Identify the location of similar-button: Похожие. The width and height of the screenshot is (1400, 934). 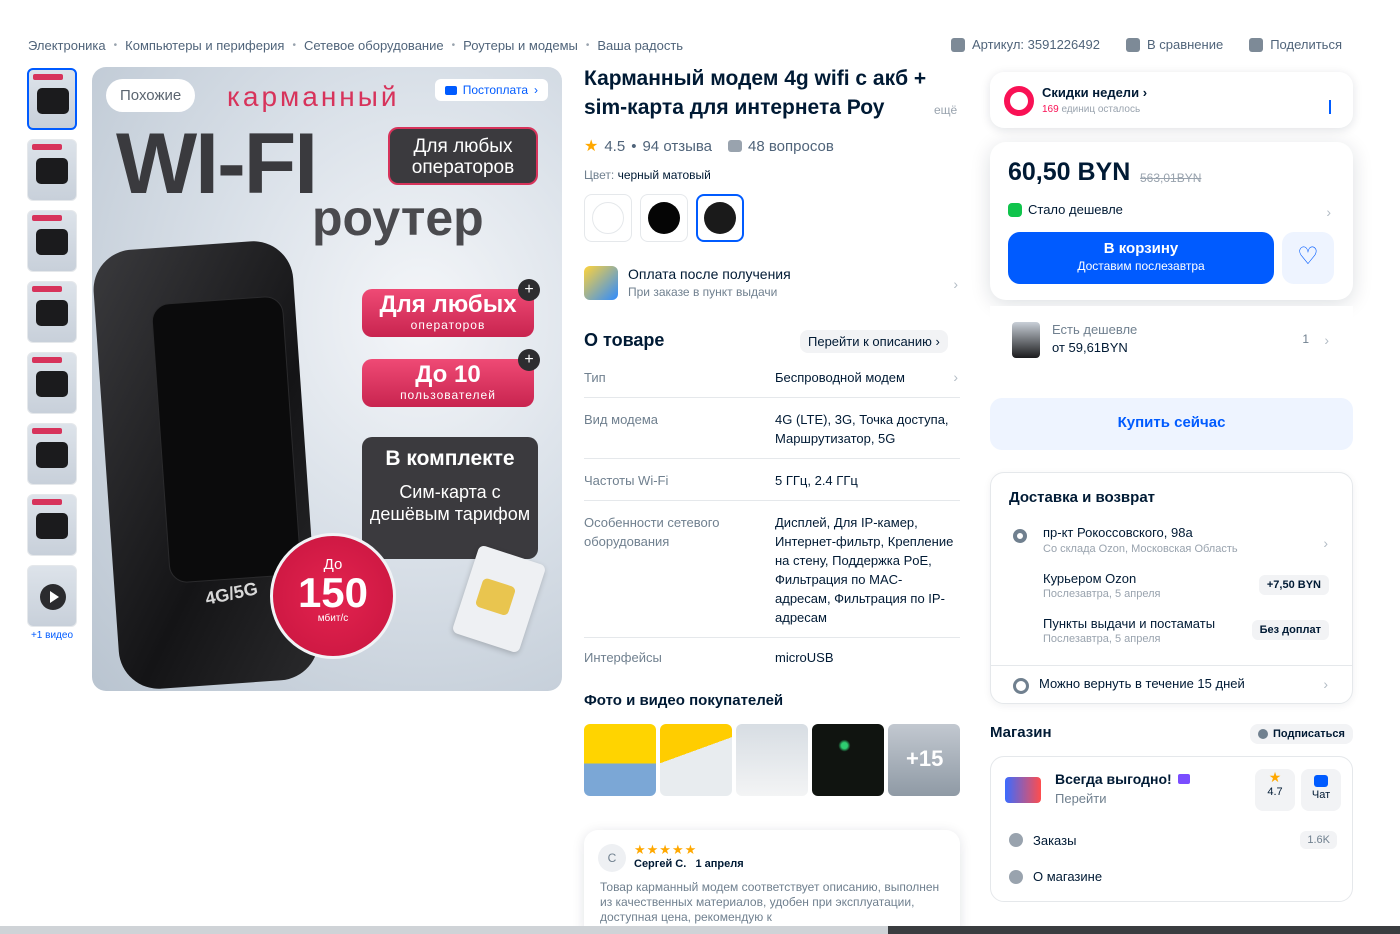
(151, 95).